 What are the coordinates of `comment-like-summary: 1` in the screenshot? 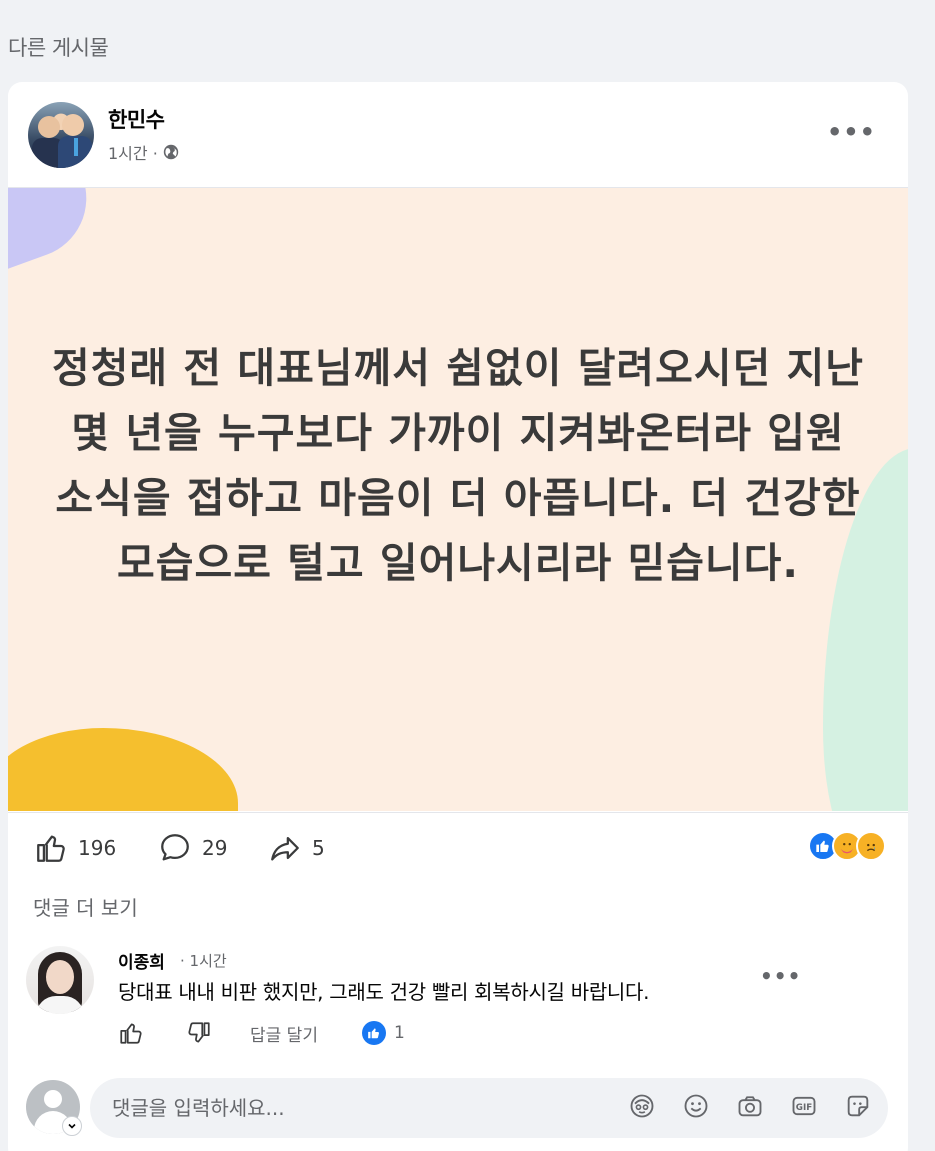 It's located at (383, 1033).